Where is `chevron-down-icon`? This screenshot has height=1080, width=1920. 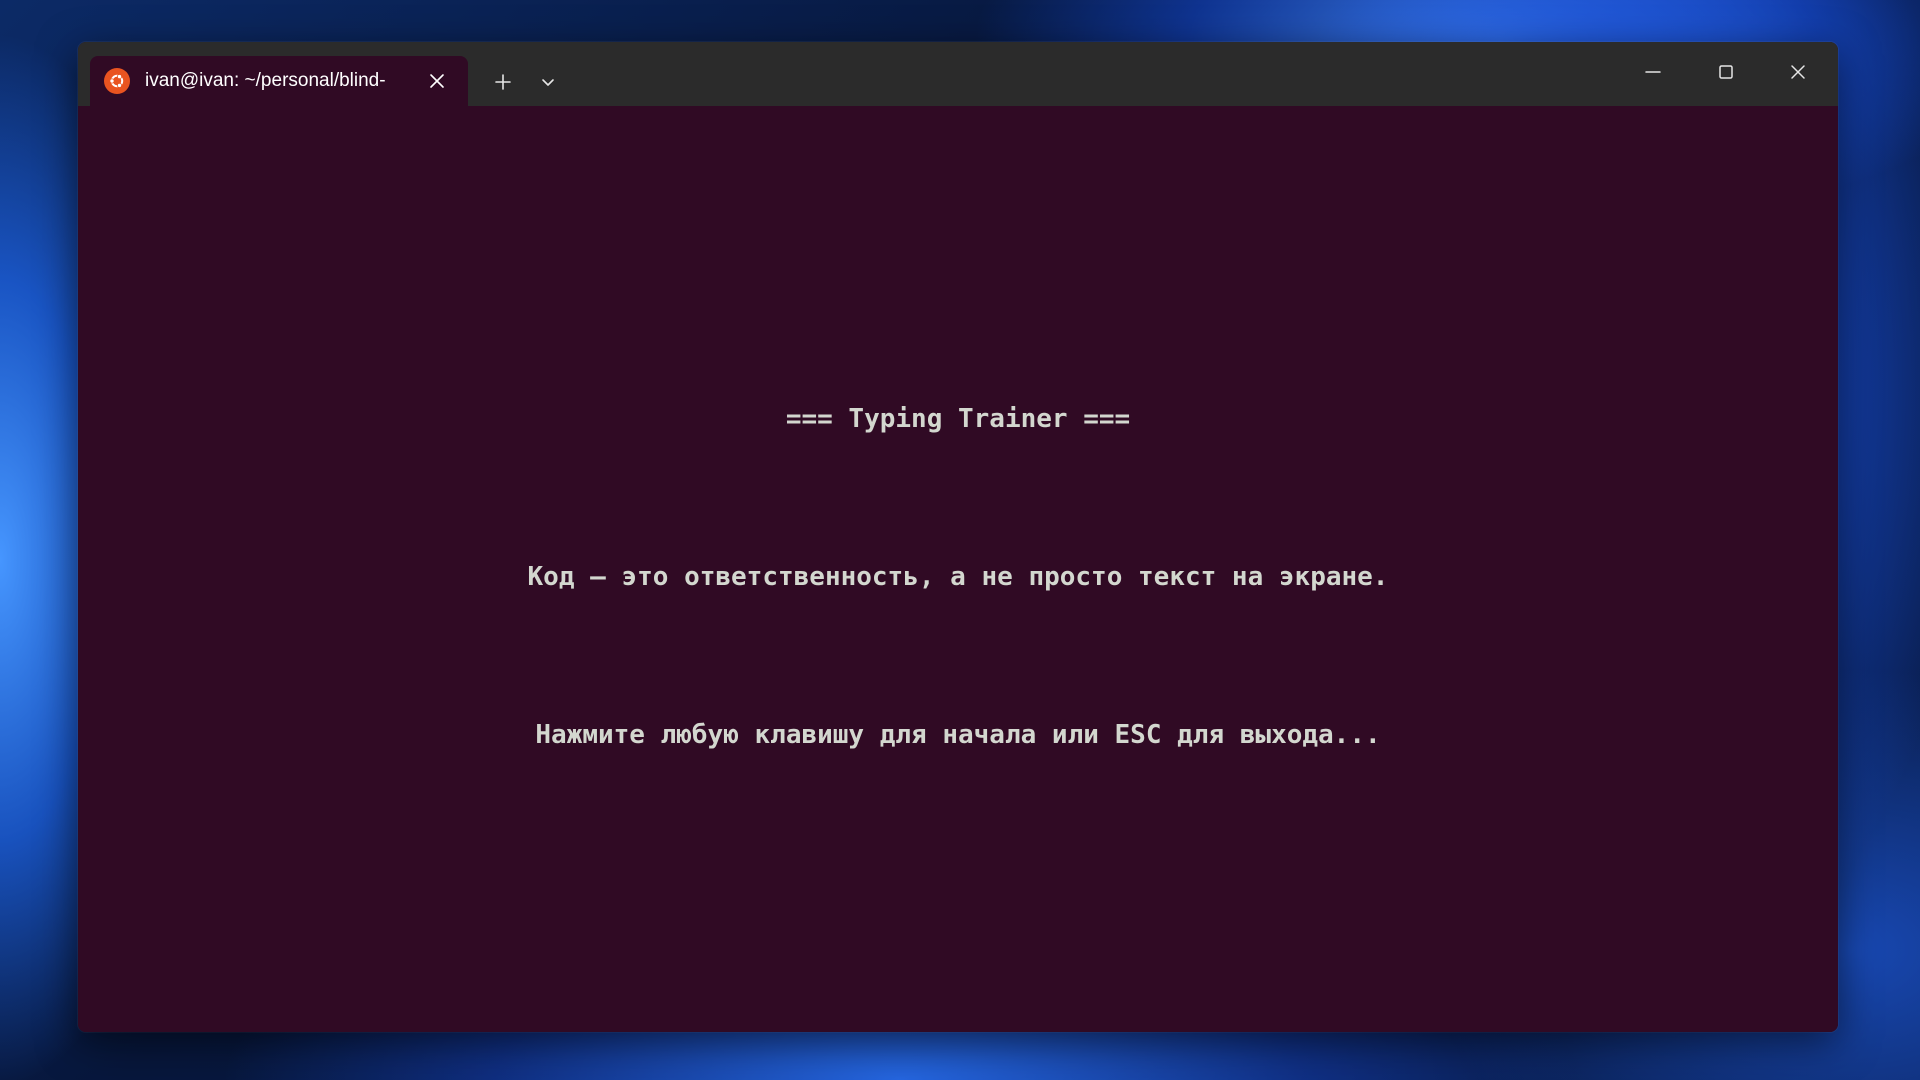
chevron-down-icon is located at coordinates (548, 82).